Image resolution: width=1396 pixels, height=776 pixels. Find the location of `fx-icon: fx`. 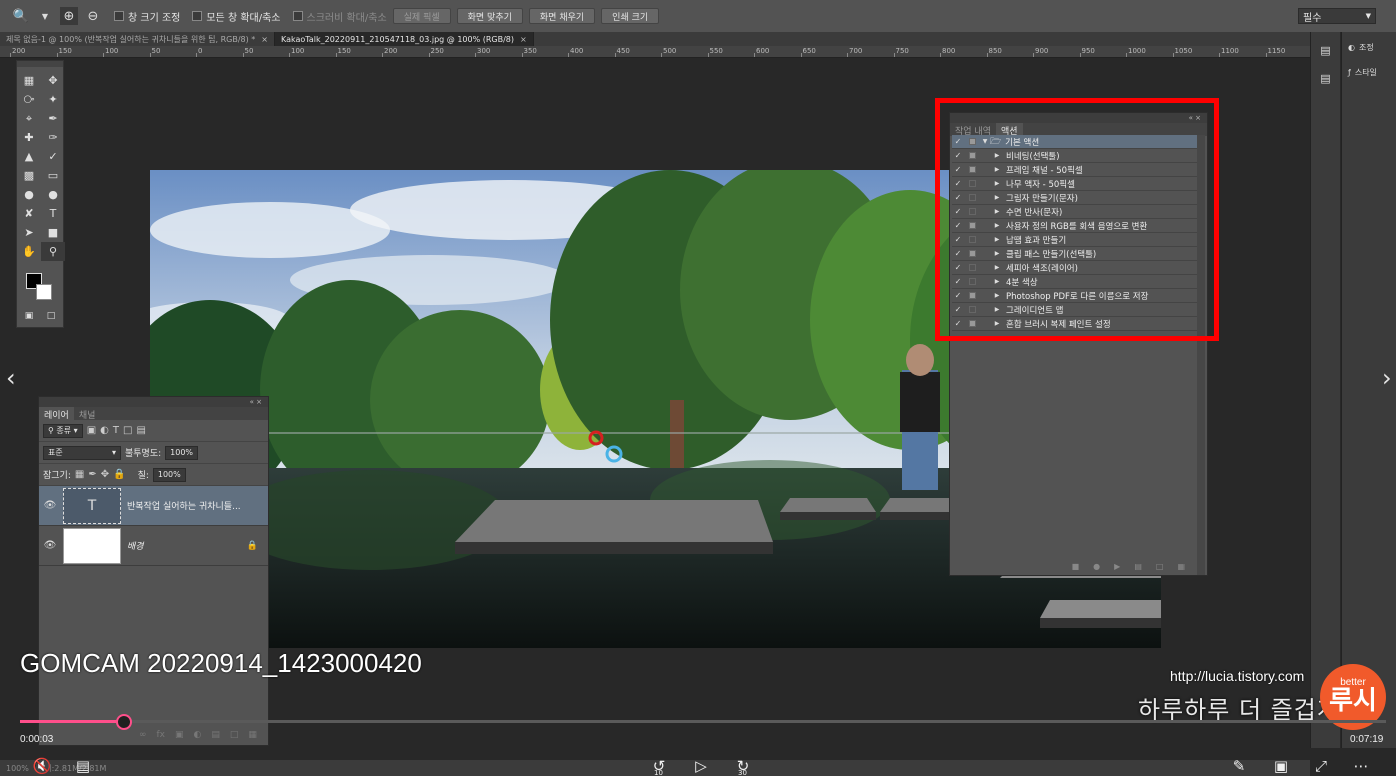

fx-icon: fx is located at coordinates (161, 735).